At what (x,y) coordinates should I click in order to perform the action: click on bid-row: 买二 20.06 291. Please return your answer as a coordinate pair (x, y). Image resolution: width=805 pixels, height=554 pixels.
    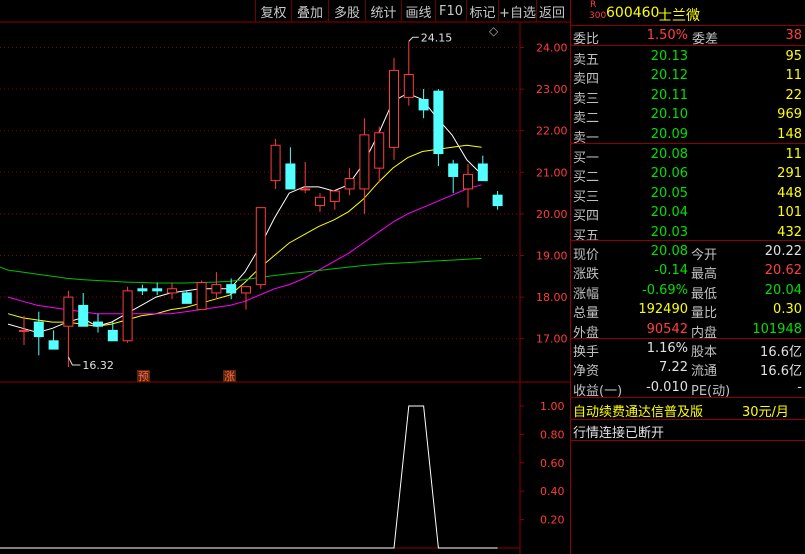
    Looking at the image, I should click on (687, 175).